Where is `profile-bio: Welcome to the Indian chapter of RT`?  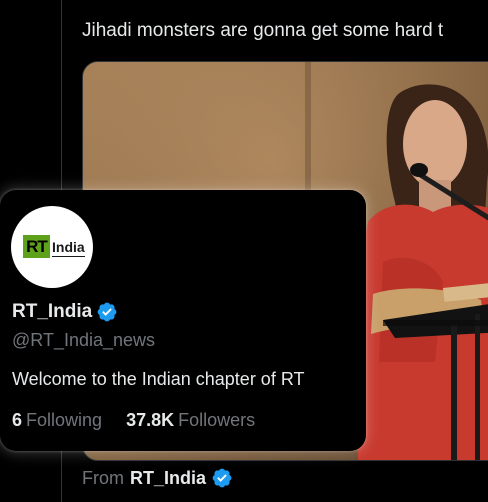 profile-bio: Welcome to the Indian chapter of RT is located at coordinates (158, 379).